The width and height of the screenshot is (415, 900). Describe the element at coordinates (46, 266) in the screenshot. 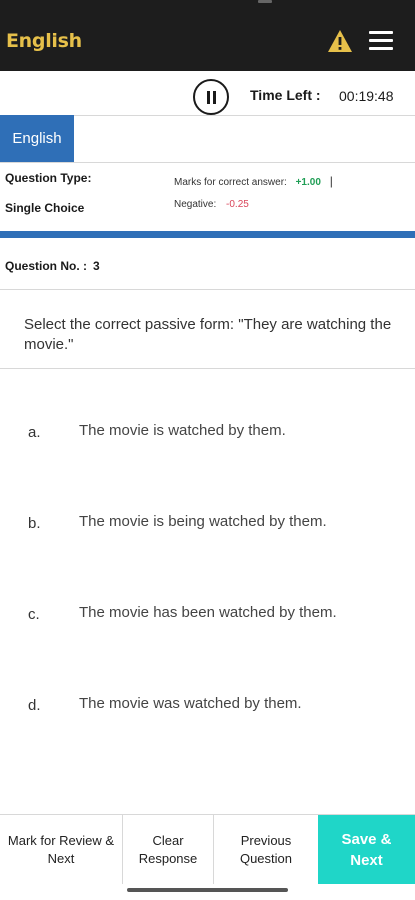

I see `question-number-label: Question No. :` at that location.